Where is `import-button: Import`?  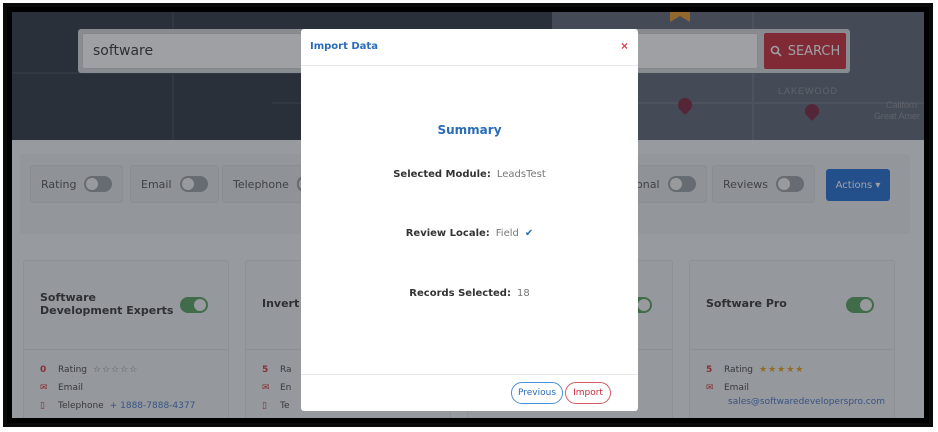 import-button: Import is located at coordinates (588, 393).